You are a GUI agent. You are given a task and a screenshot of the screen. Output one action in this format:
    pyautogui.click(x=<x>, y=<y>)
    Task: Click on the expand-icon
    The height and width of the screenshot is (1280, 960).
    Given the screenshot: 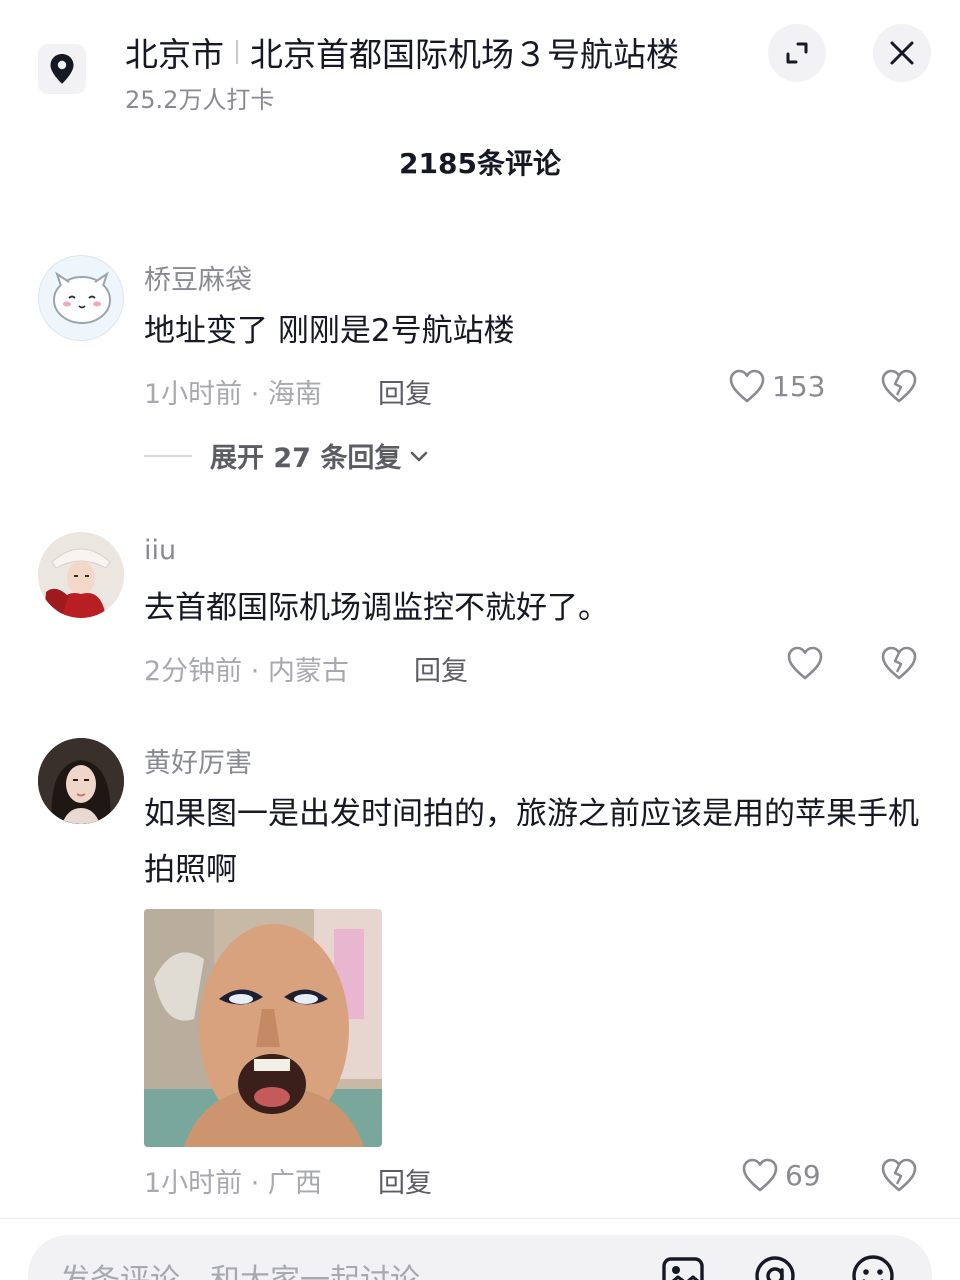 What is the action you would take?
    pyautogui.click(x=797, y=53)
    